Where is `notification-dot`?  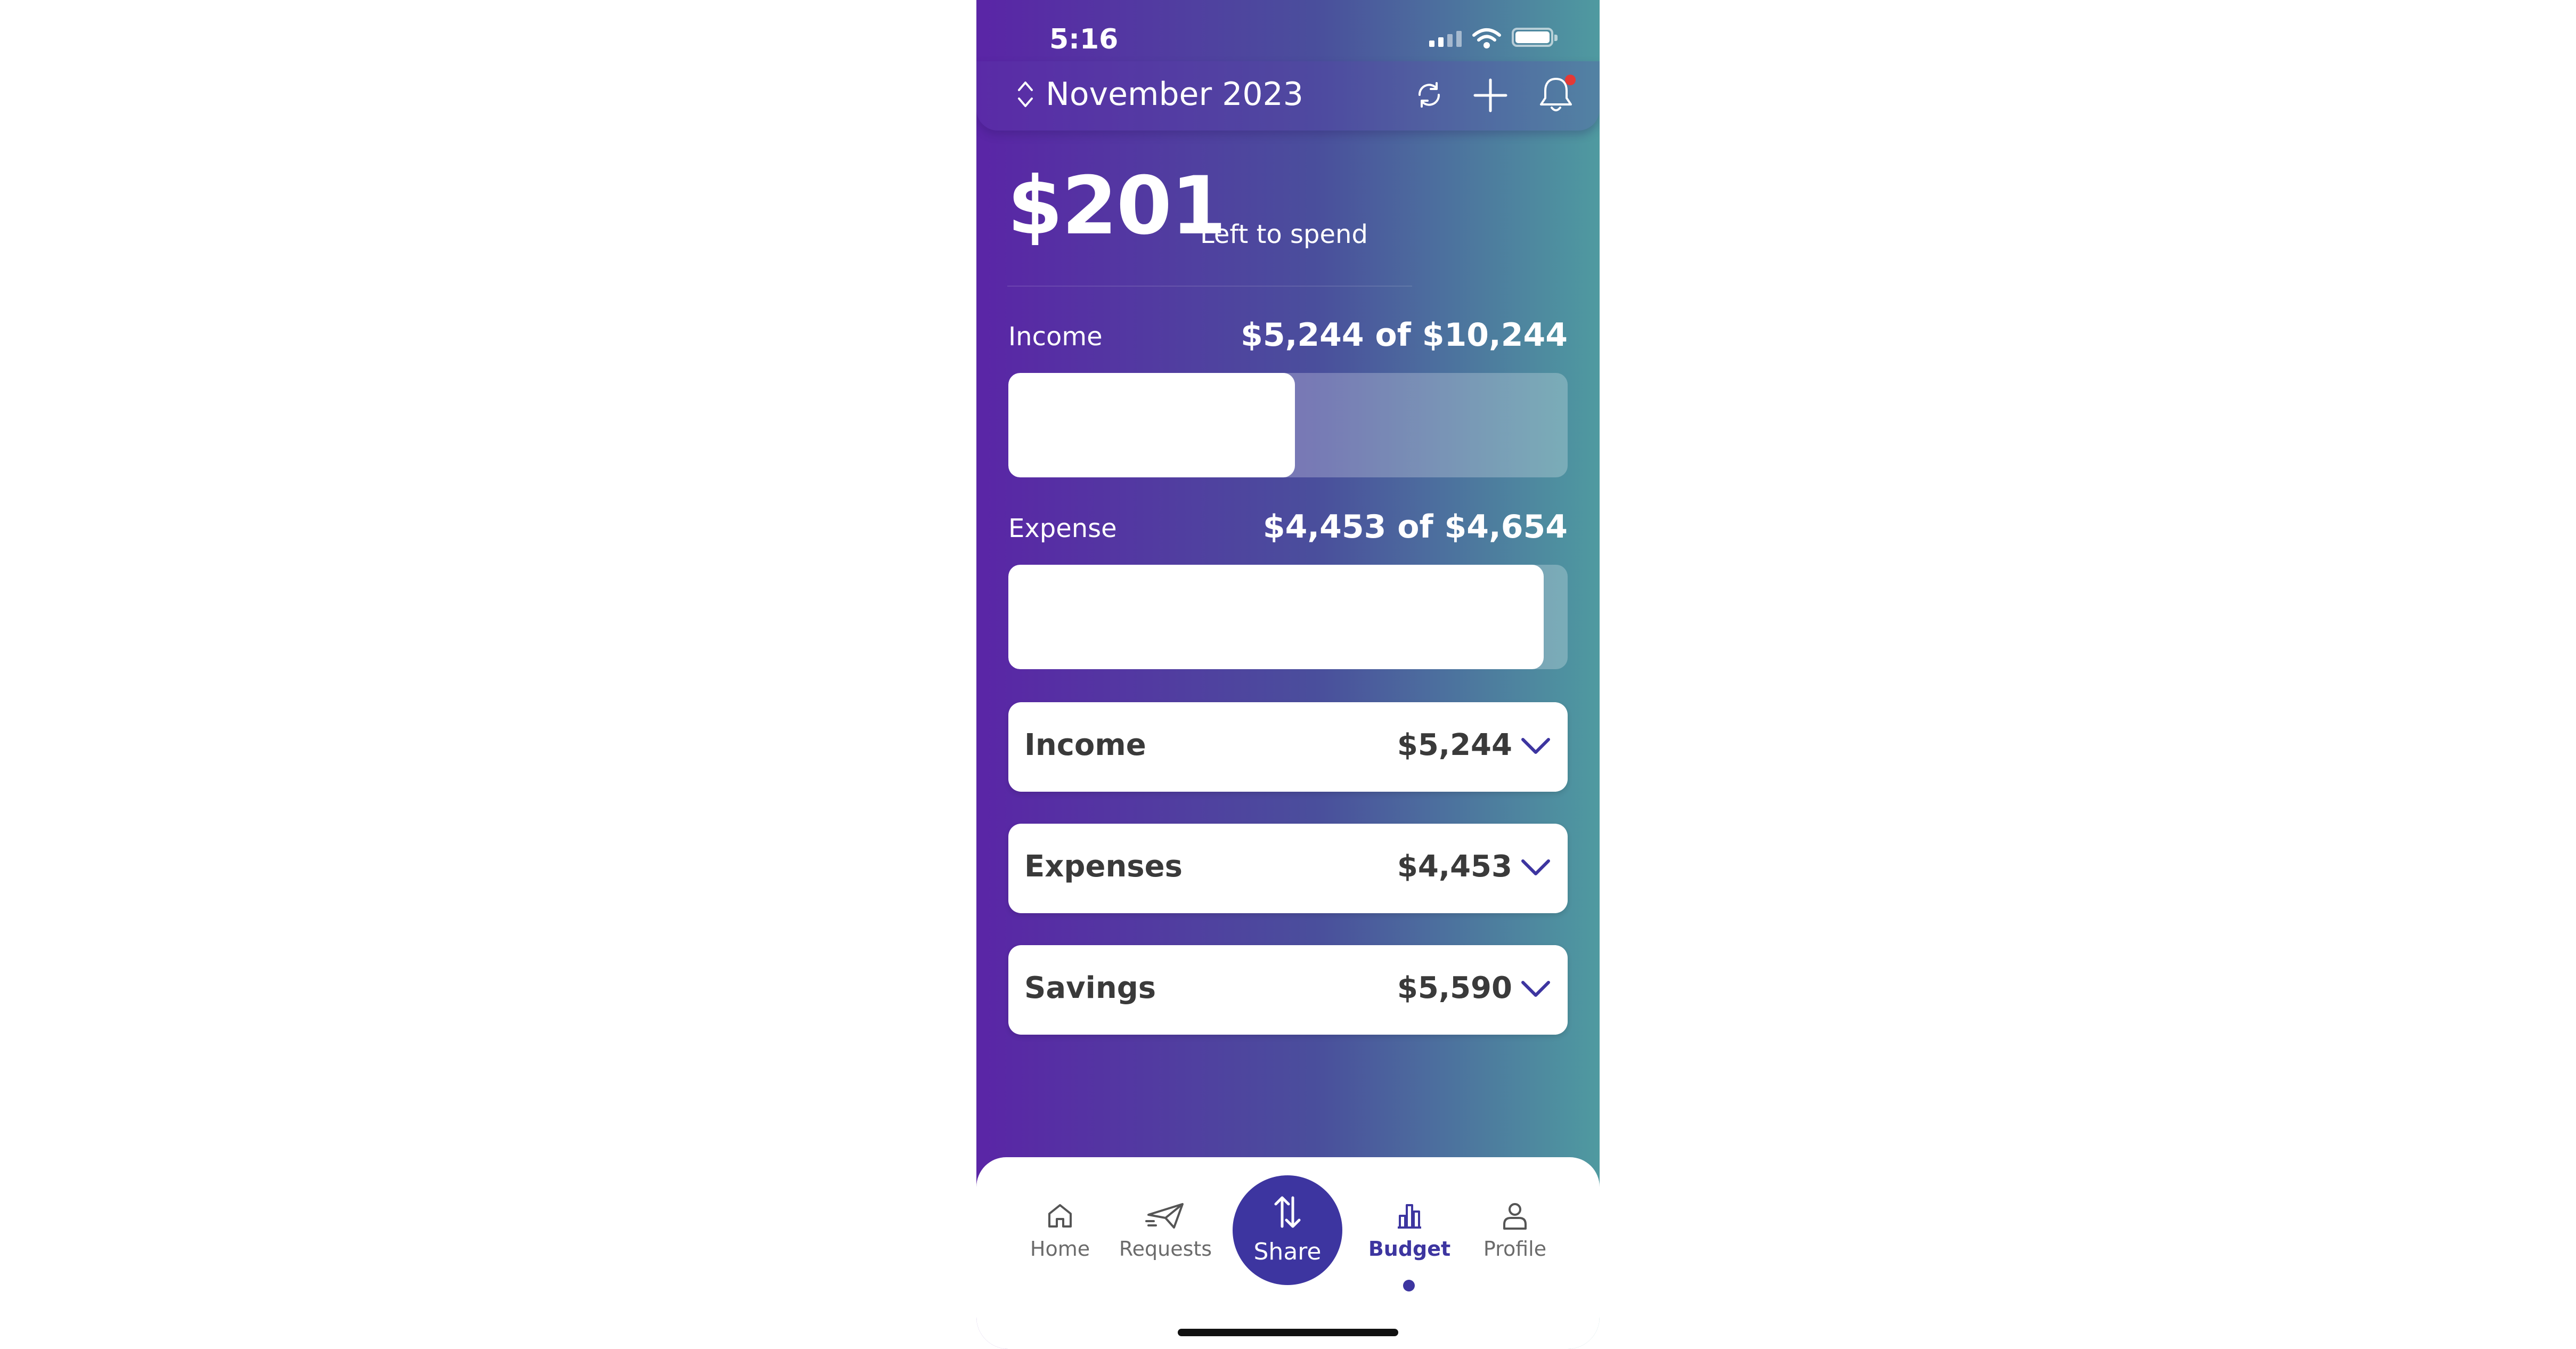 notification-dot is located at coordinates (1570, 80).